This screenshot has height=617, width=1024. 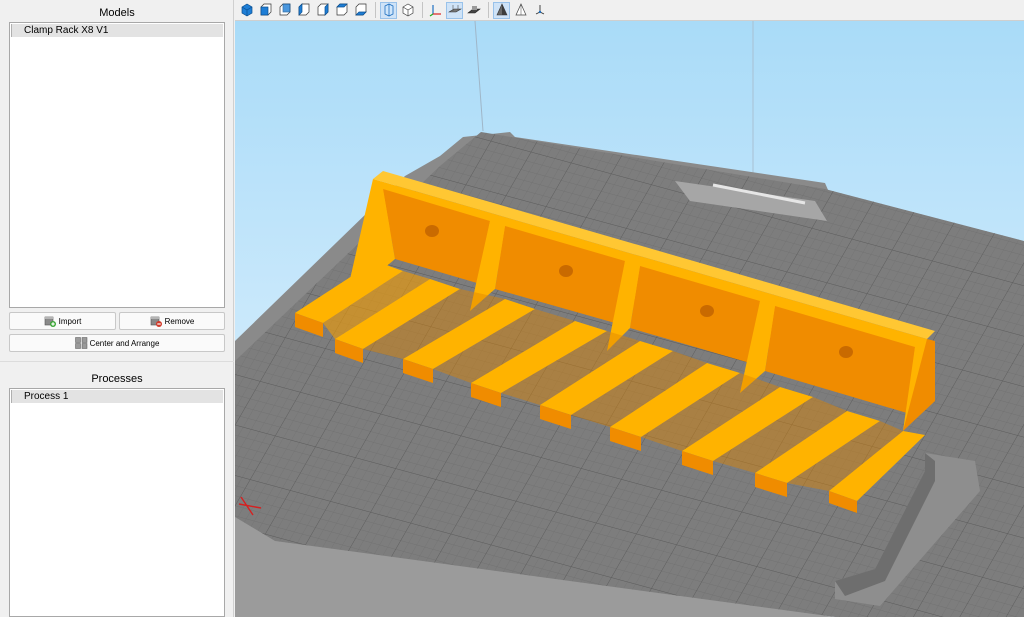 What do you see at coordinates (117, 396) in the screenshot?
I see `process-list-item: Process 1` at bounding box center [117, 396].